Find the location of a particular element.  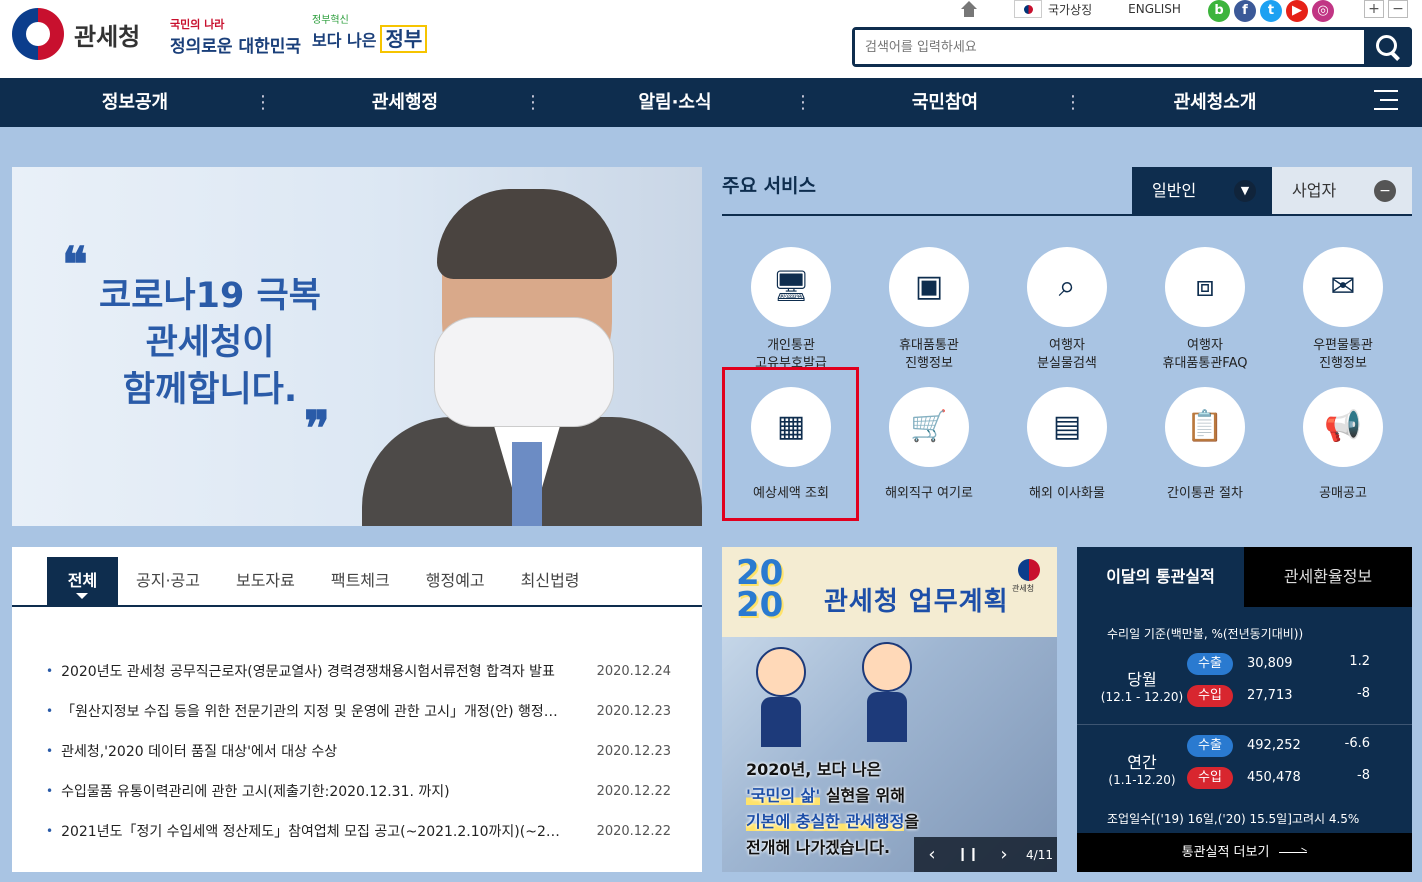

search-input is located at coordinates (1105, 47).